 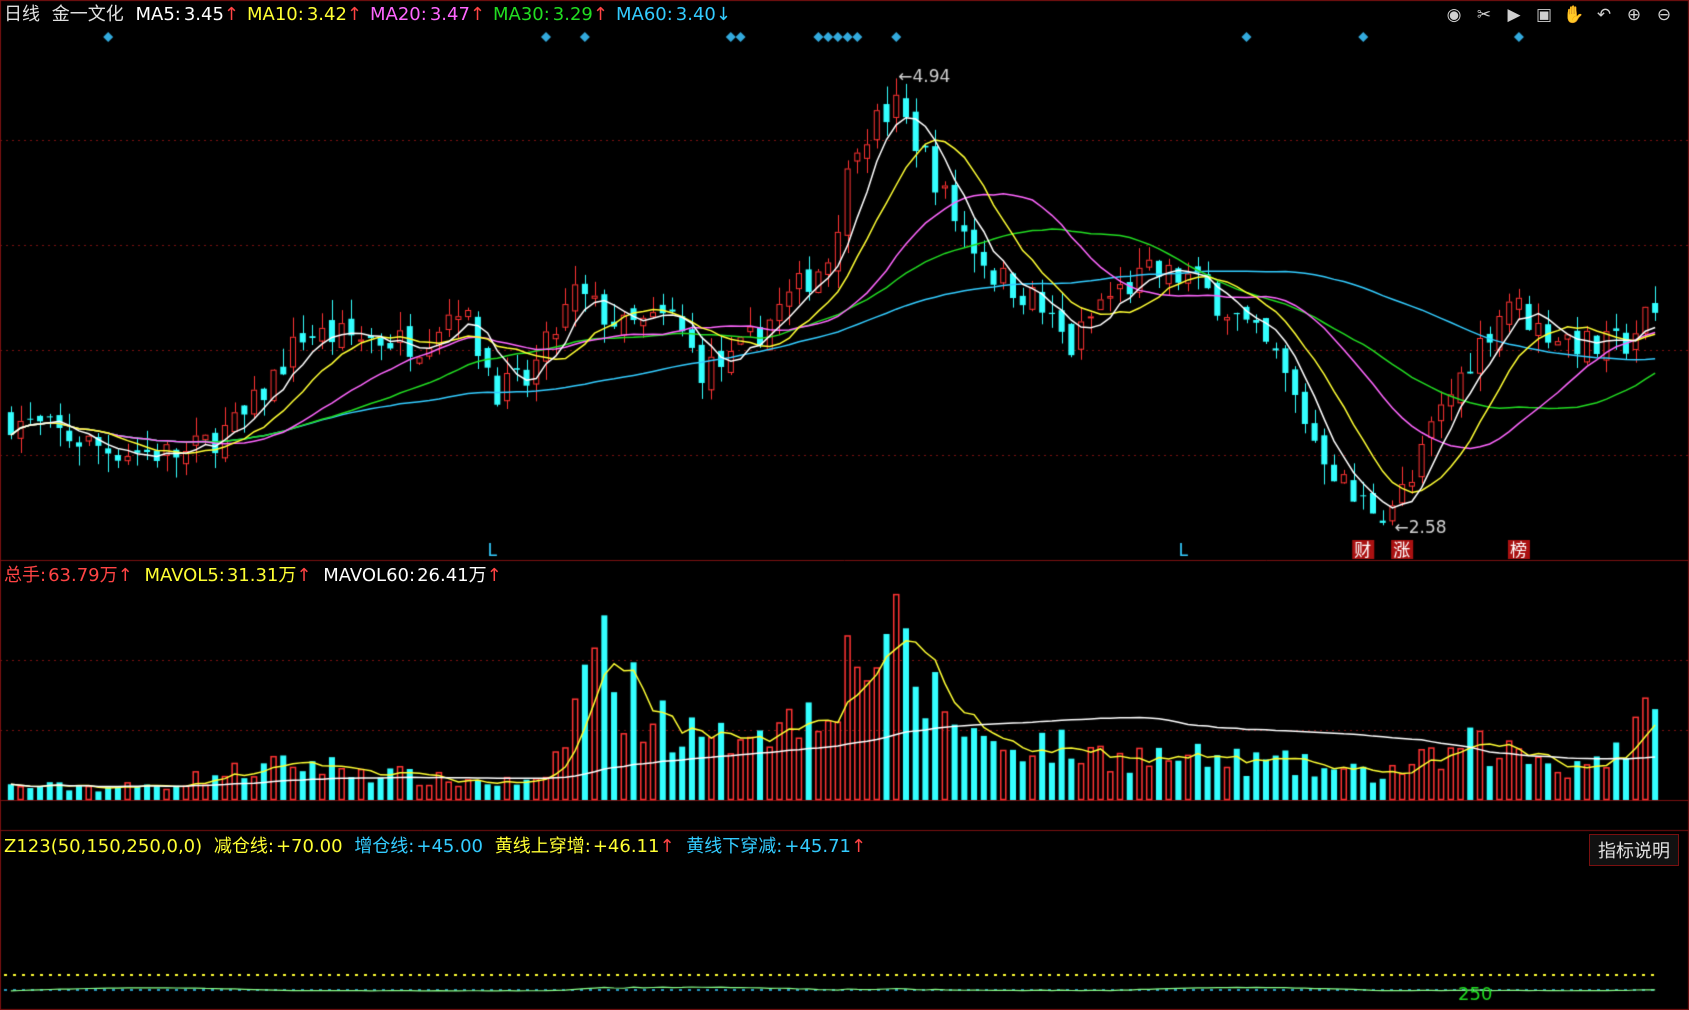 I want to click on ma-legend-item: MA10: 3.42↑, so click(x=304, y=14).